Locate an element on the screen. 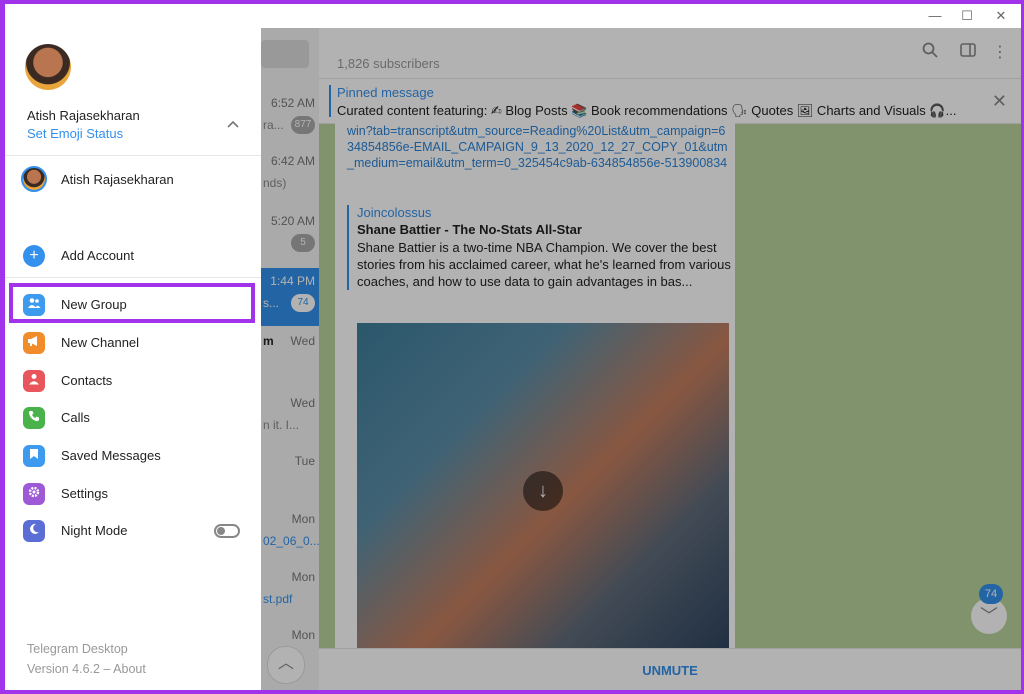  menu-item-label: Night Mode is located at coordinates (94, 530).